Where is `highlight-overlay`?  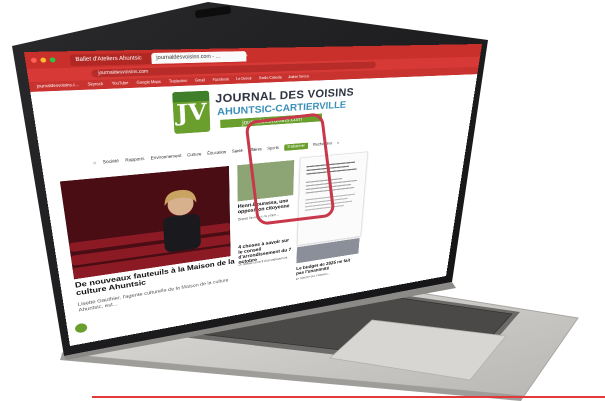
highlight-overlay is located at coordinates (290, 169).